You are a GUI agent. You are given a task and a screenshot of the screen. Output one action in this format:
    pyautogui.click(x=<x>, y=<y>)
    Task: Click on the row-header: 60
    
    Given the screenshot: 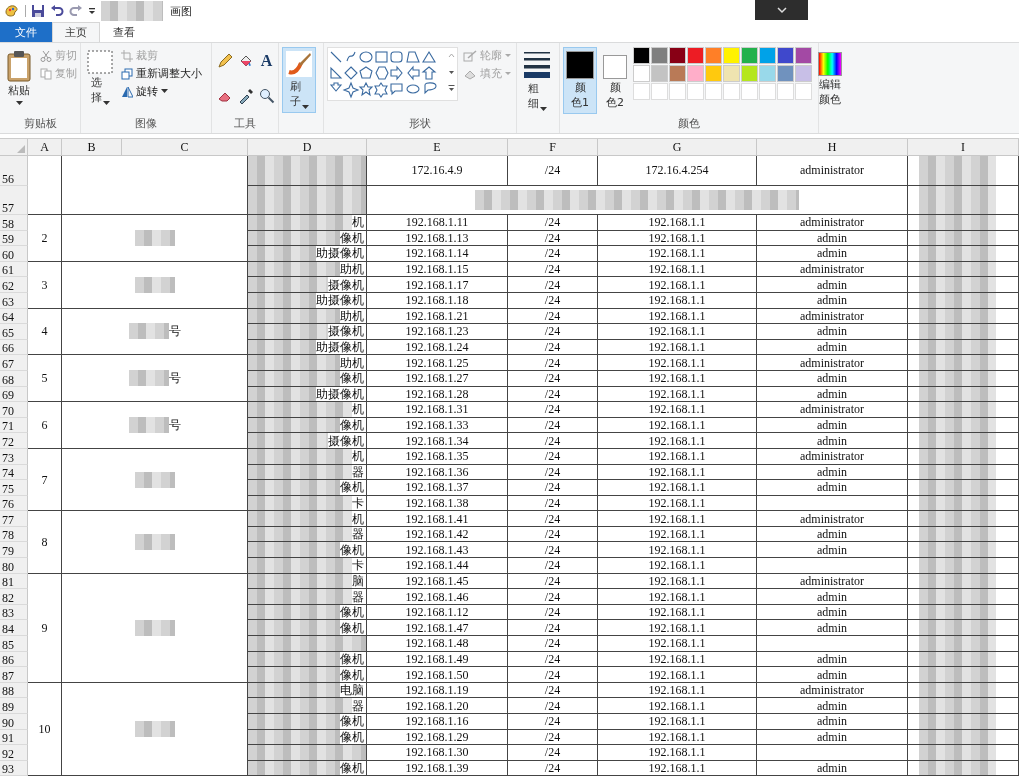 What is the action you would take?
    pyautogui.click(x=14, y=254)
    